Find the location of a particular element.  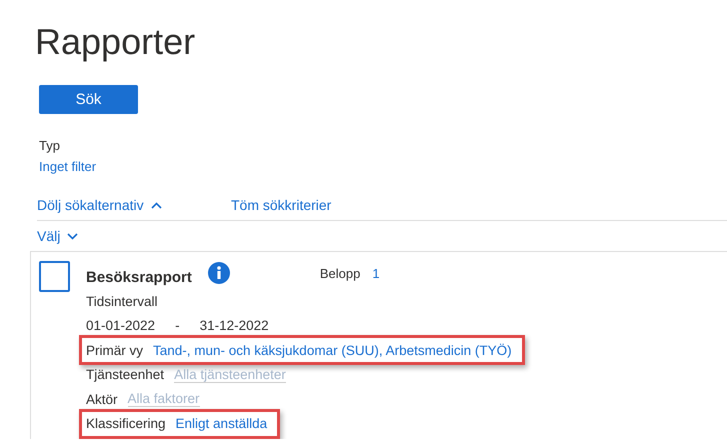

filter-label: Tjänsteenhet is located at coordinates (125, 374).